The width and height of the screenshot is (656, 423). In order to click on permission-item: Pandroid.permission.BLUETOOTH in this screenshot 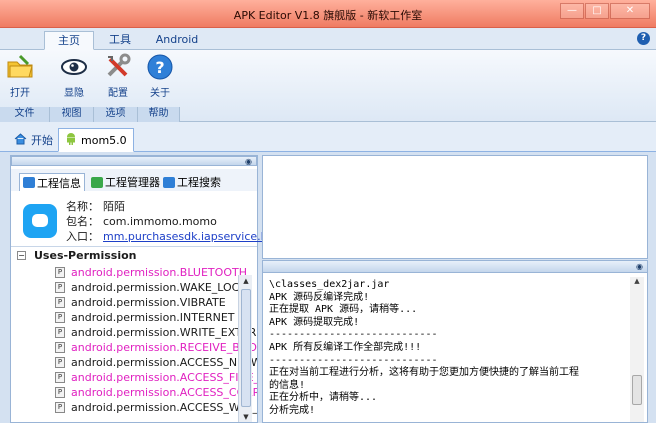, I will do `click(151, 272)`.